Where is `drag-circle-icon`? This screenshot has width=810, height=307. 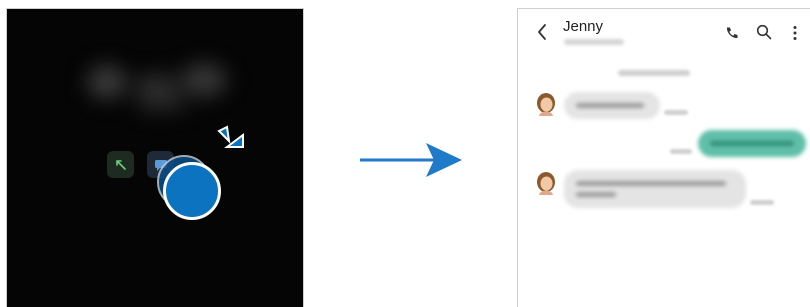
drag-circle-icon is located at coordinates (192, 191).